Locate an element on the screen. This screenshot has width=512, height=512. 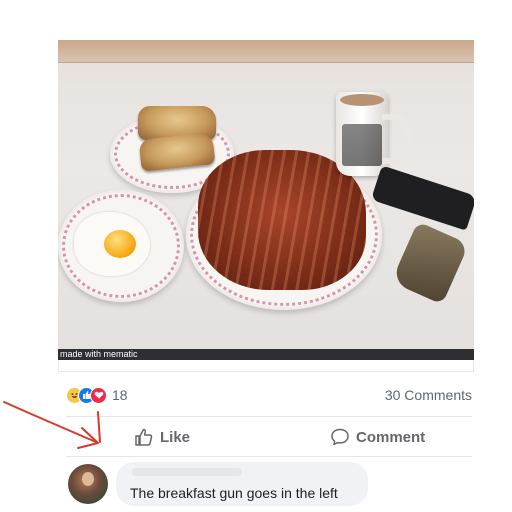
thumbs-up-icon is located at coordinates (144, 437).